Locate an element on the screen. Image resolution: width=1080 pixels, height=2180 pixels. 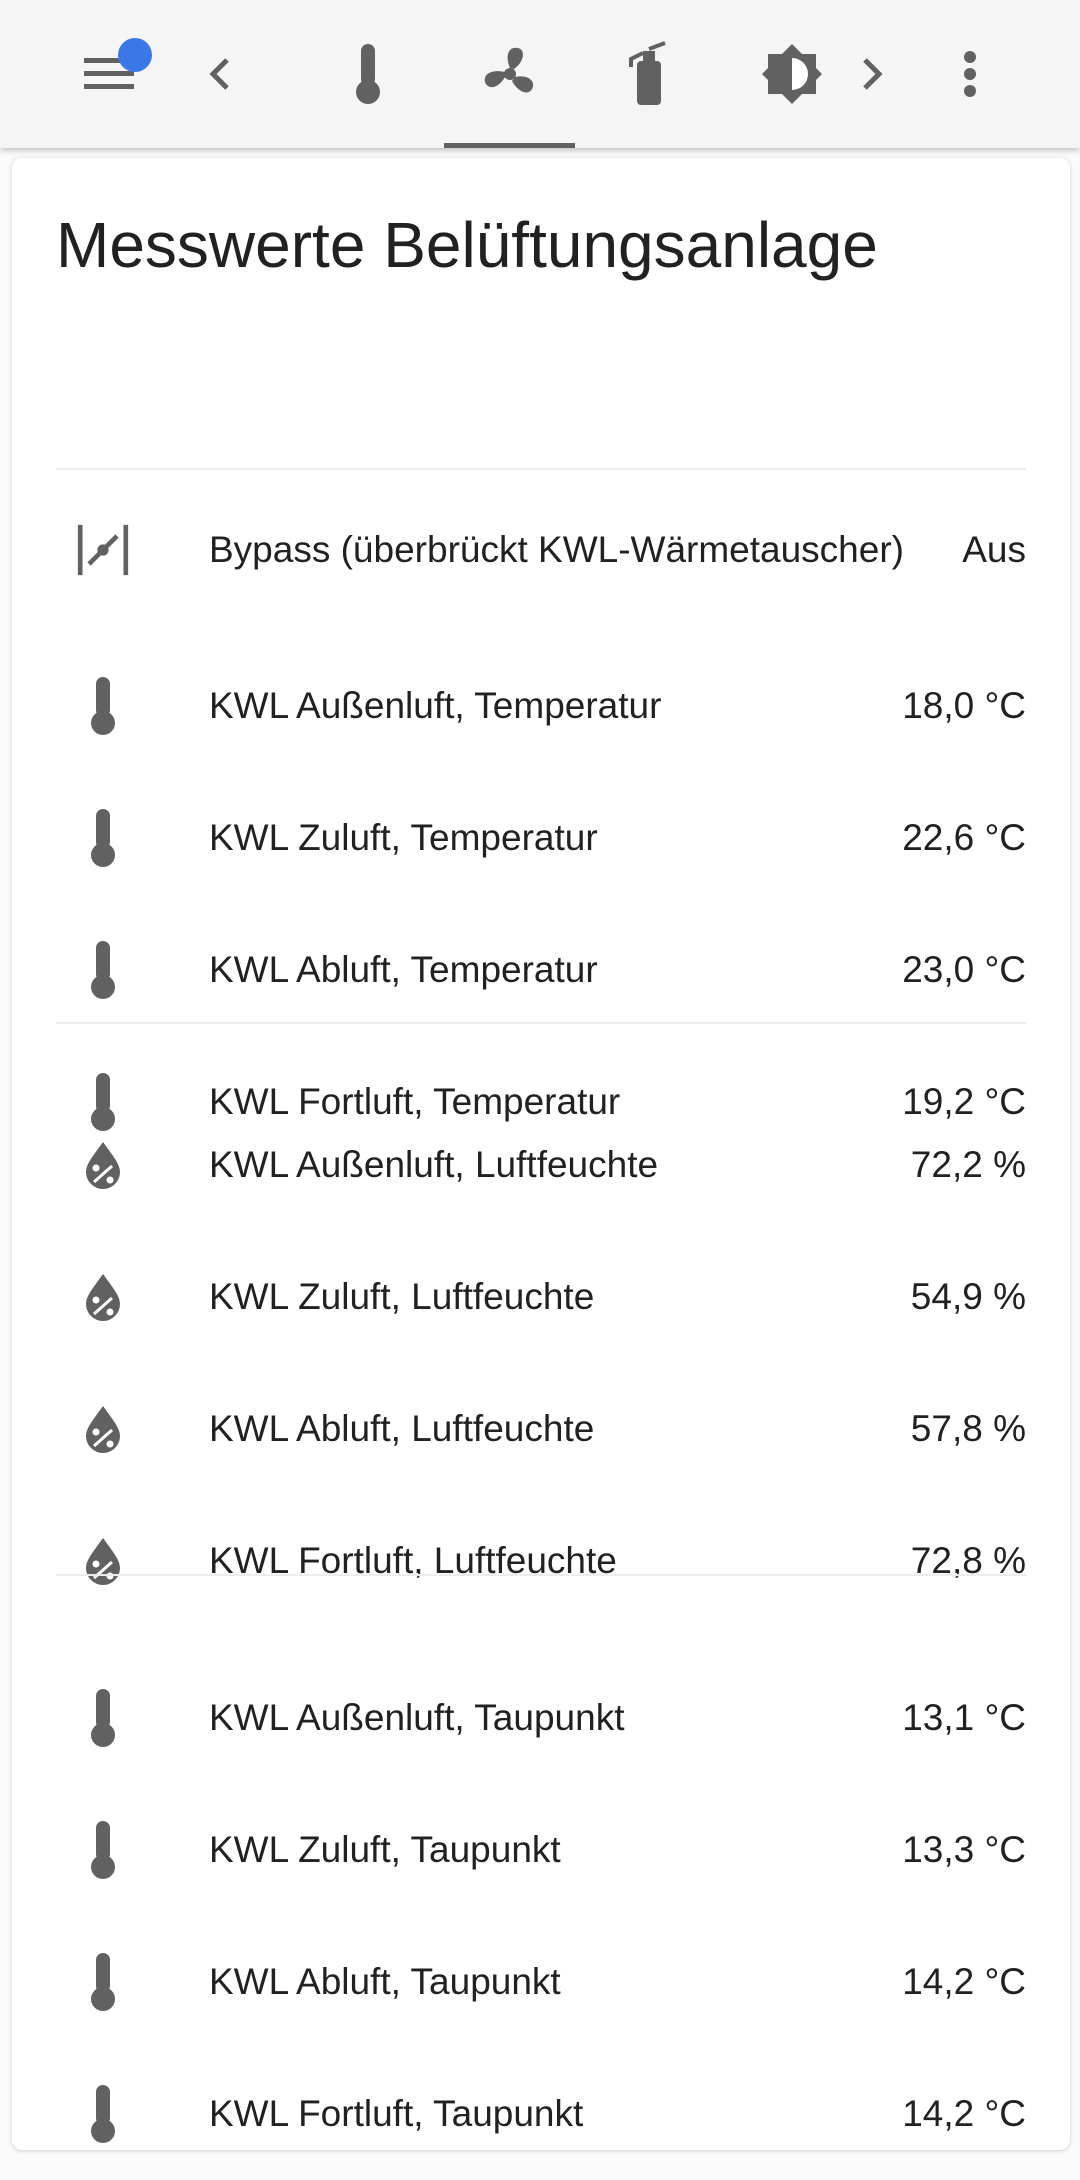
entity-state: 13,1 °C is located at coordinates (964, 1717).